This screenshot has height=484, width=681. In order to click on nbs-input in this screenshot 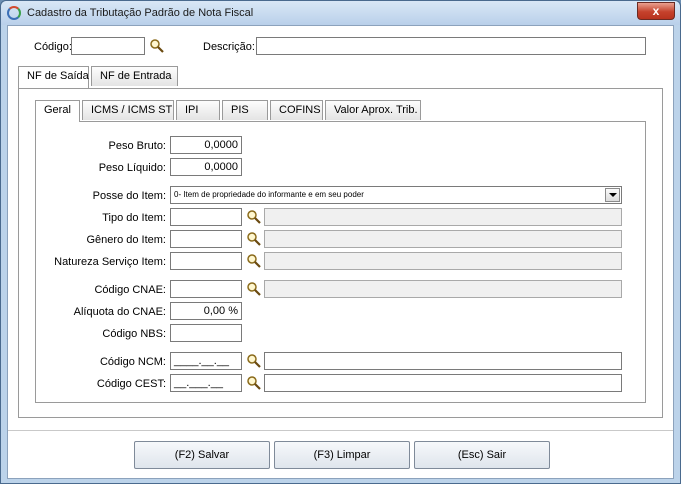, I will do `click(206, 333)`.